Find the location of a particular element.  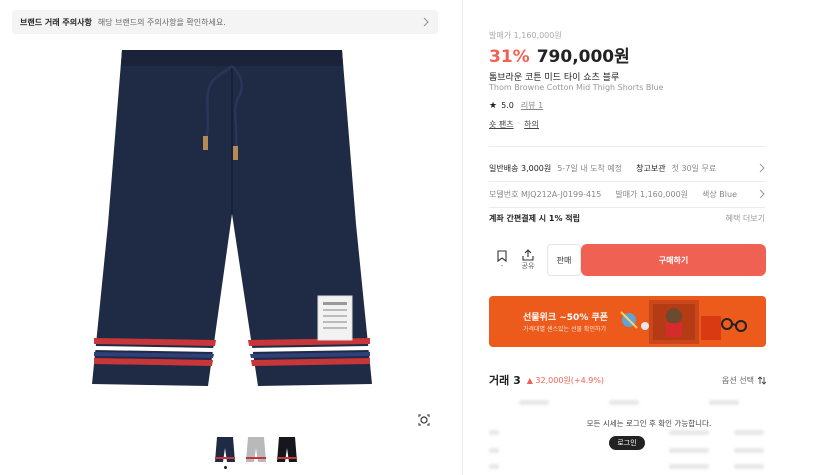

discount-rate: 31% is located at coordinates (509, 57).